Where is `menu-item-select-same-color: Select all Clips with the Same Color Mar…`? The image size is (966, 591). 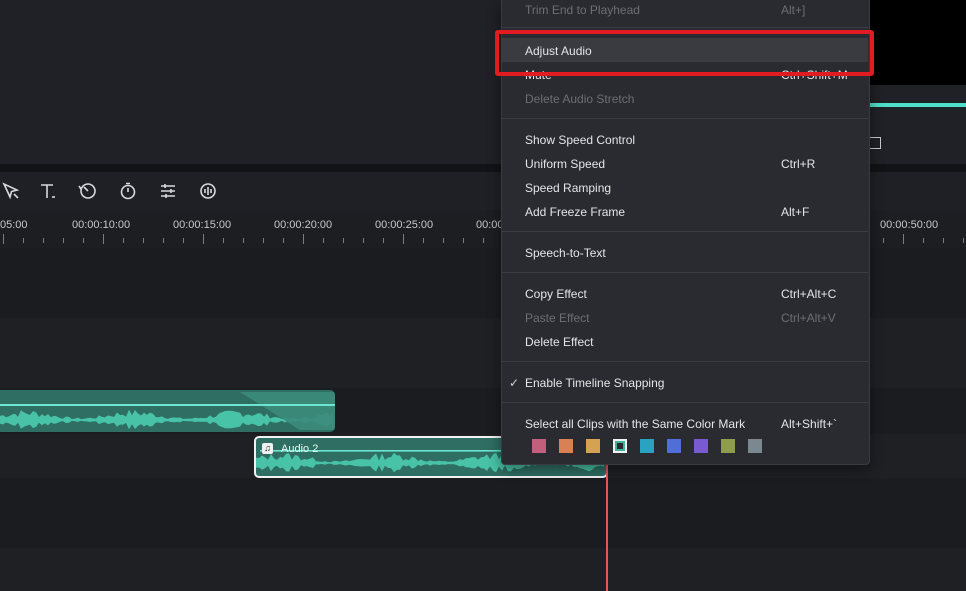 menu-item-select-same-color: Select all Clips with the Same Color Mar… is located at coordinates (635, 424).